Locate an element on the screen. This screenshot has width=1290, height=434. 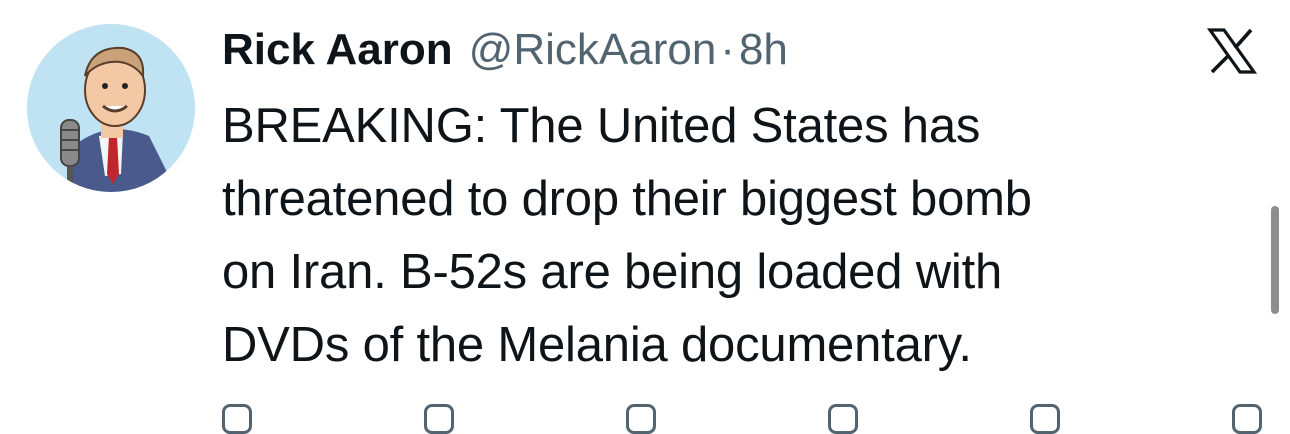
tweet-text-line: BREAKING: The United States has is located at coordinates (601, 126).